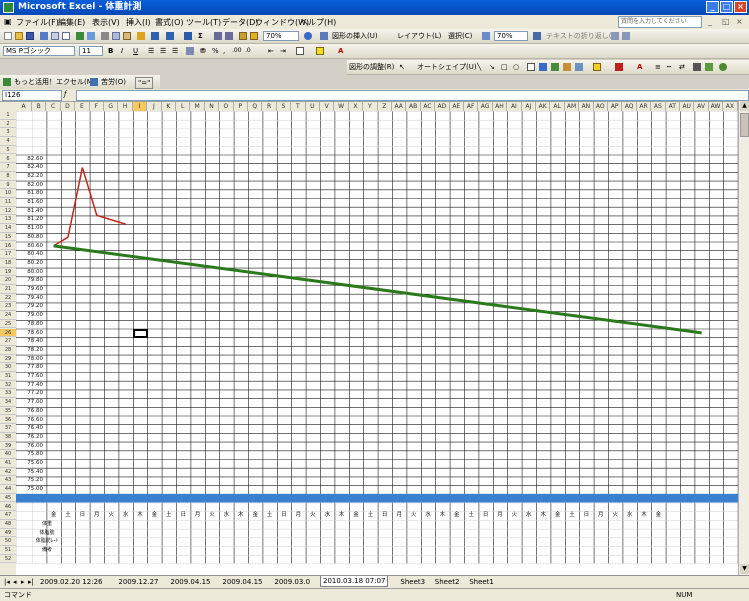 The width and height of the screenshot is (749, 601). Describe the element at coordinates (492, 67) in the screenshot. I see `arrow-icon: ↘` at that location.